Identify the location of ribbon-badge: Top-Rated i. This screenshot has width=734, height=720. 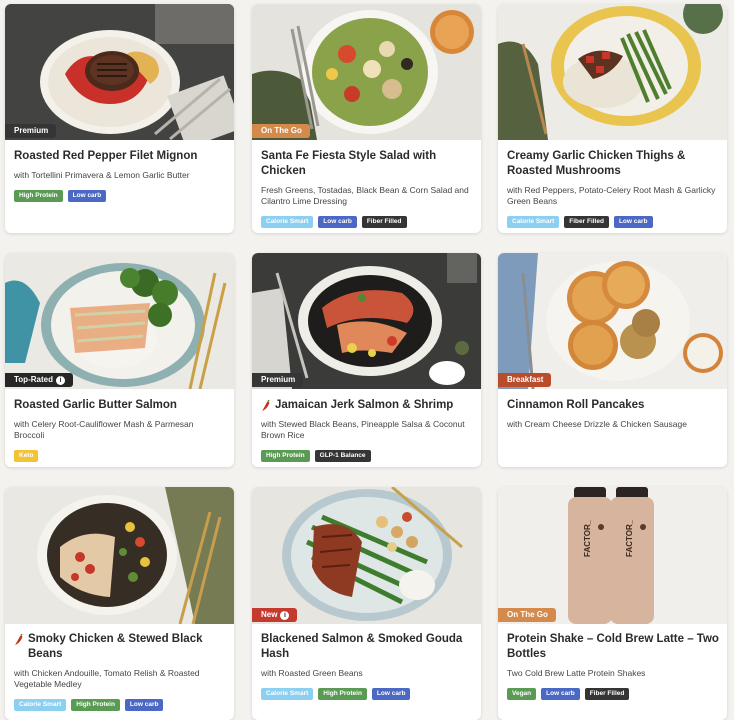
(39, 380).